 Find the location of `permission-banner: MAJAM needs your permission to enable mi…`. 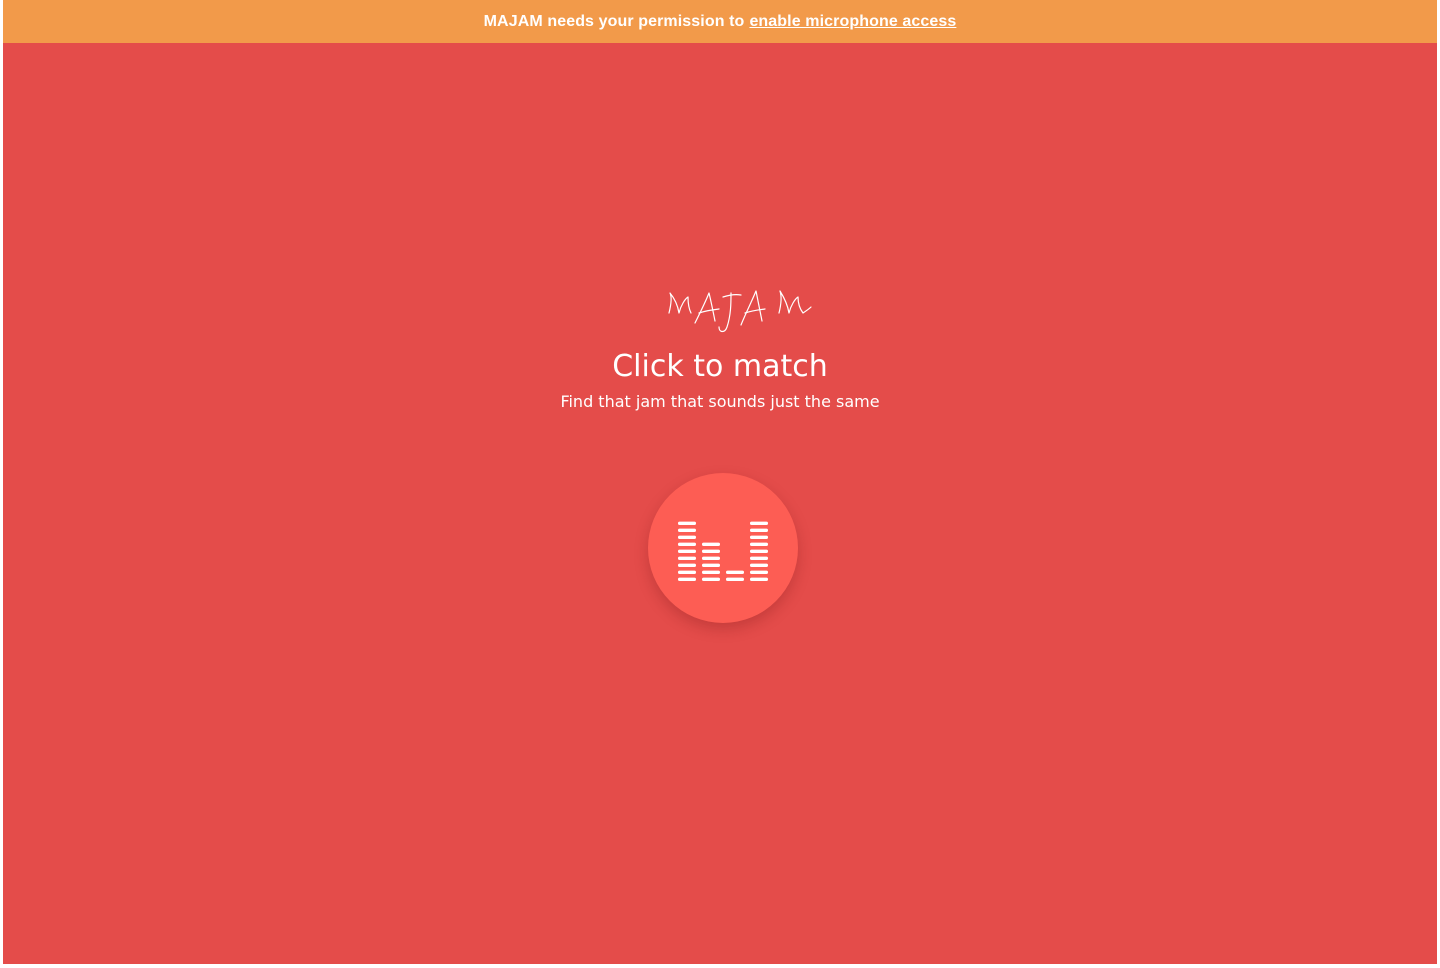

permission-banner: MAJAM needs your permission to enable mi… is located at coordinates (720, 21).